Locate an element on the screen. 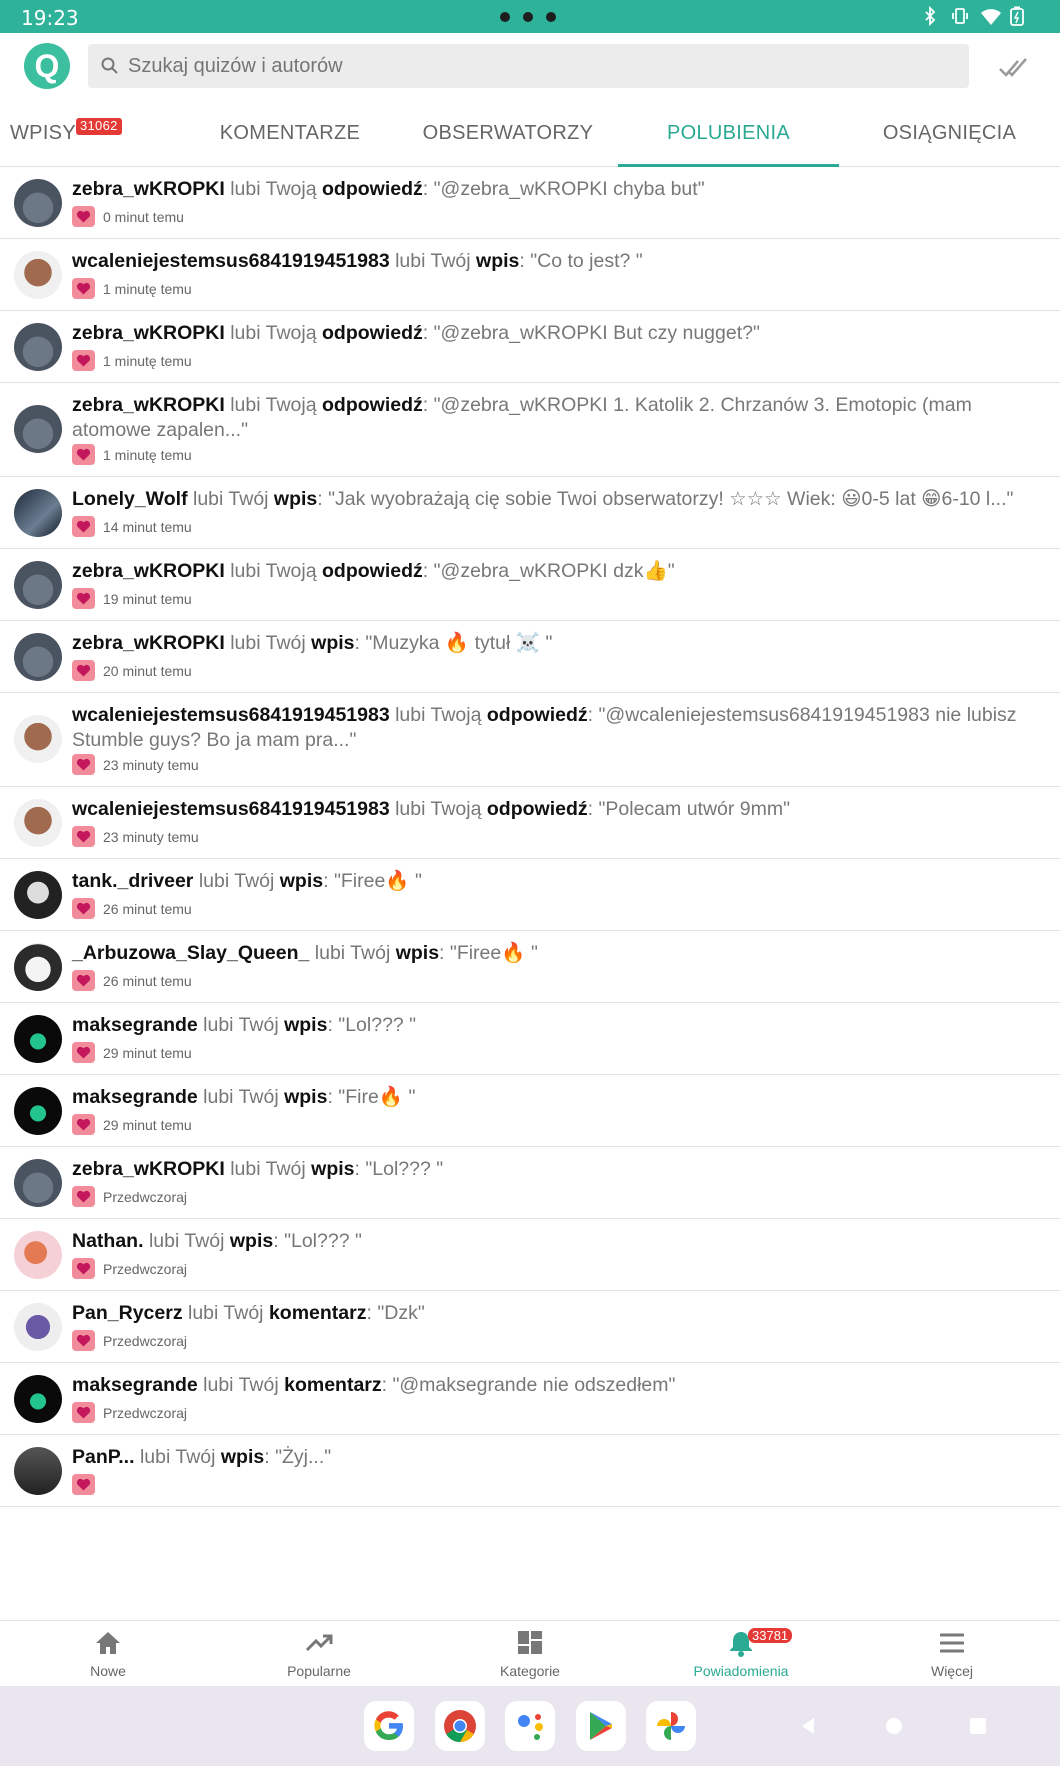 The width and height of the screenshot is (1060, 1766). username: Nathan. is located at coordinates (108, 1241).